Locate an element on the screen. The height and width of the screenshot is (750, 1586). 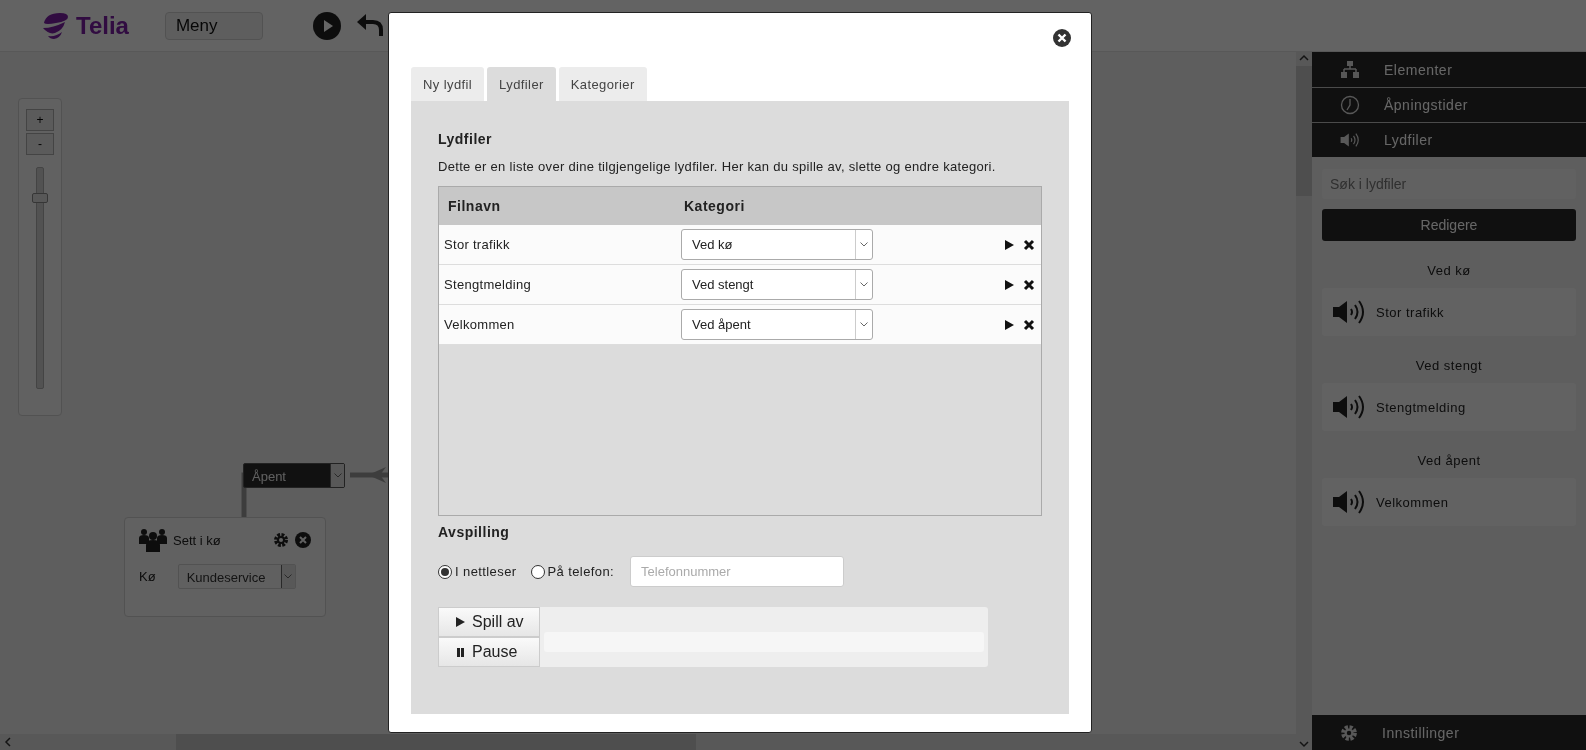
play-button: Spill av is located at coordinates (489, 622).